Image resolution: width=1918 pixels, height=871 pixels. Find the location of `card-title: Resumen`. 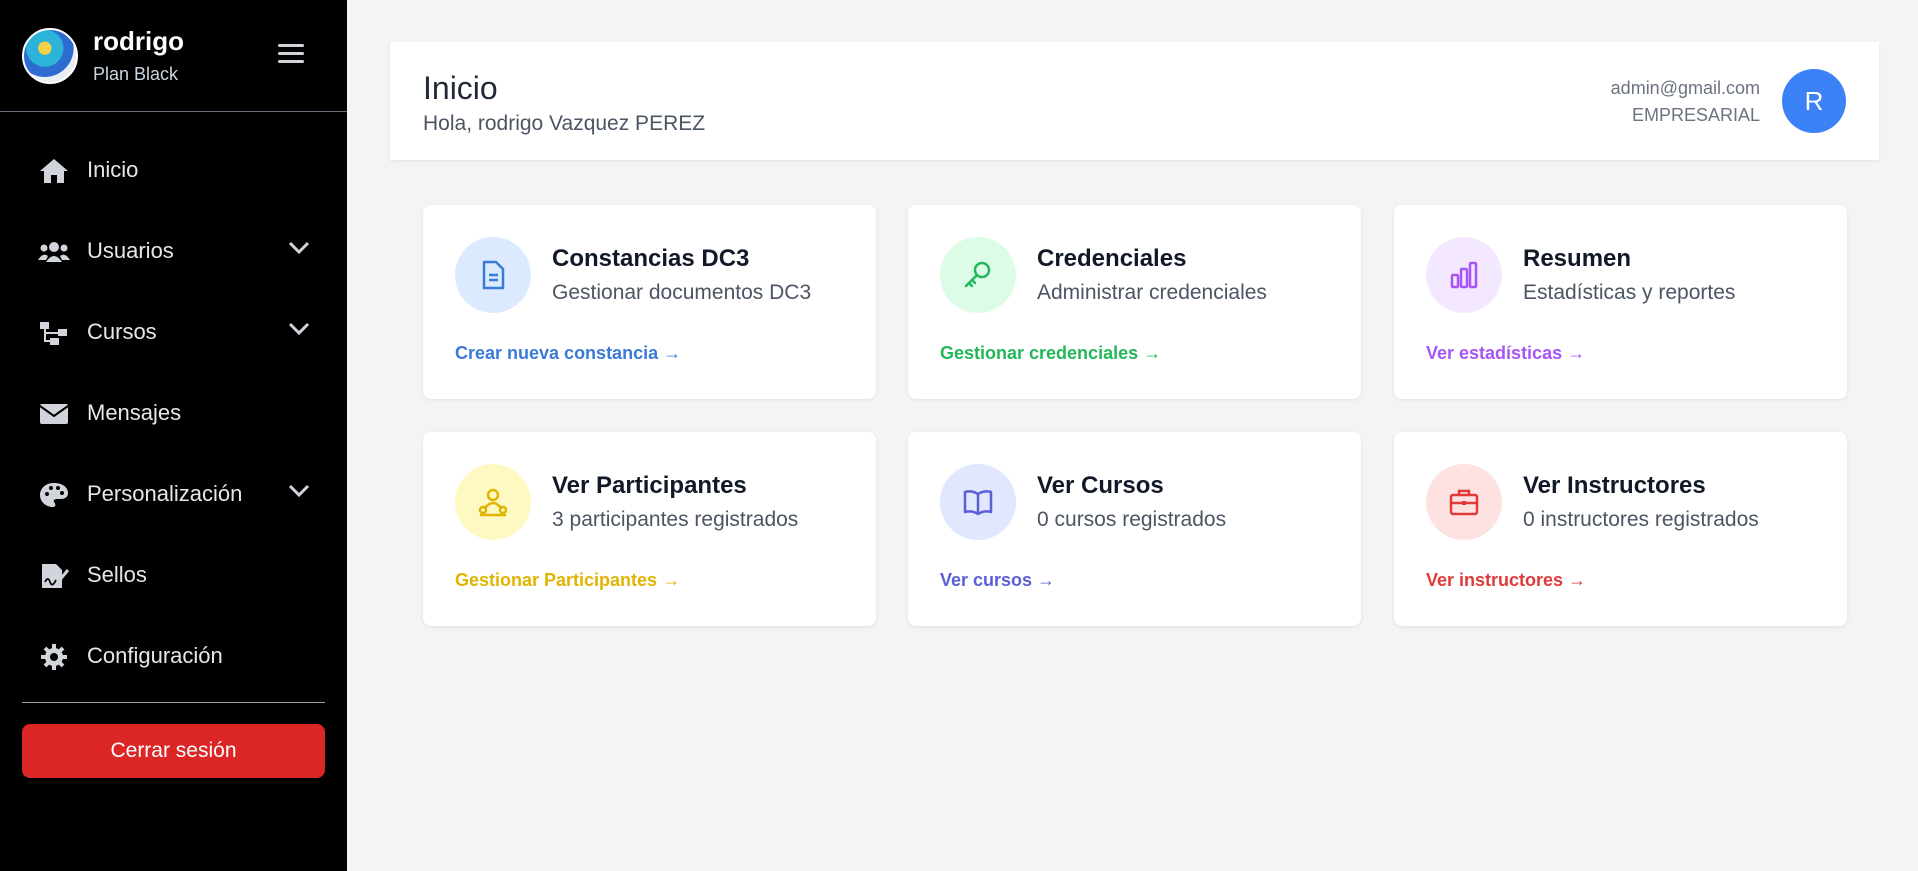

card-title: Resumen is located at coordinates (1577, 258).